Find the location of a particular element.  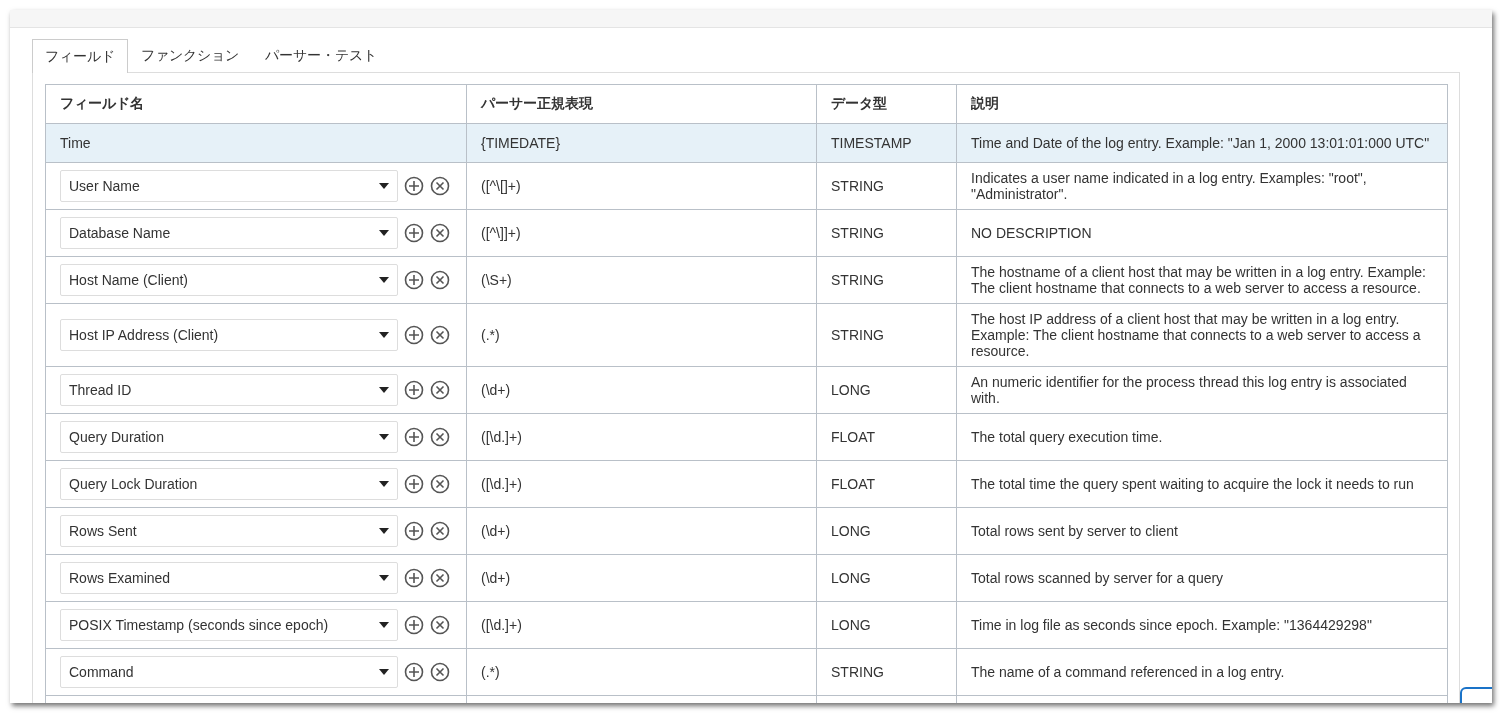

table-cell: ([^\[]+) is located at coordinates (641, 186).